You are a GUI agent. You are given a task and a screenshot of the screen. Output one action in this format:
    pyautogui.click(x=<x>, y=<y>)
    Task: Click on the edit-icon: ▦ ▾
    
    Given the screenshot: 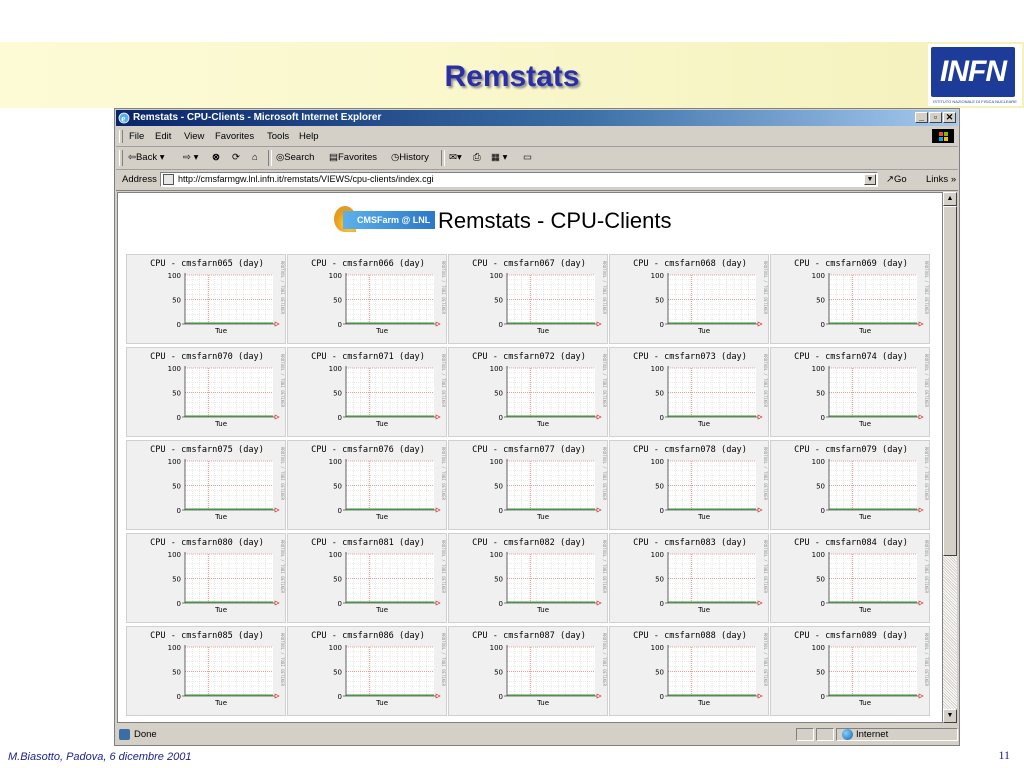 What is the action you would take?
    pyautogui.click(x=499, y=157)
    